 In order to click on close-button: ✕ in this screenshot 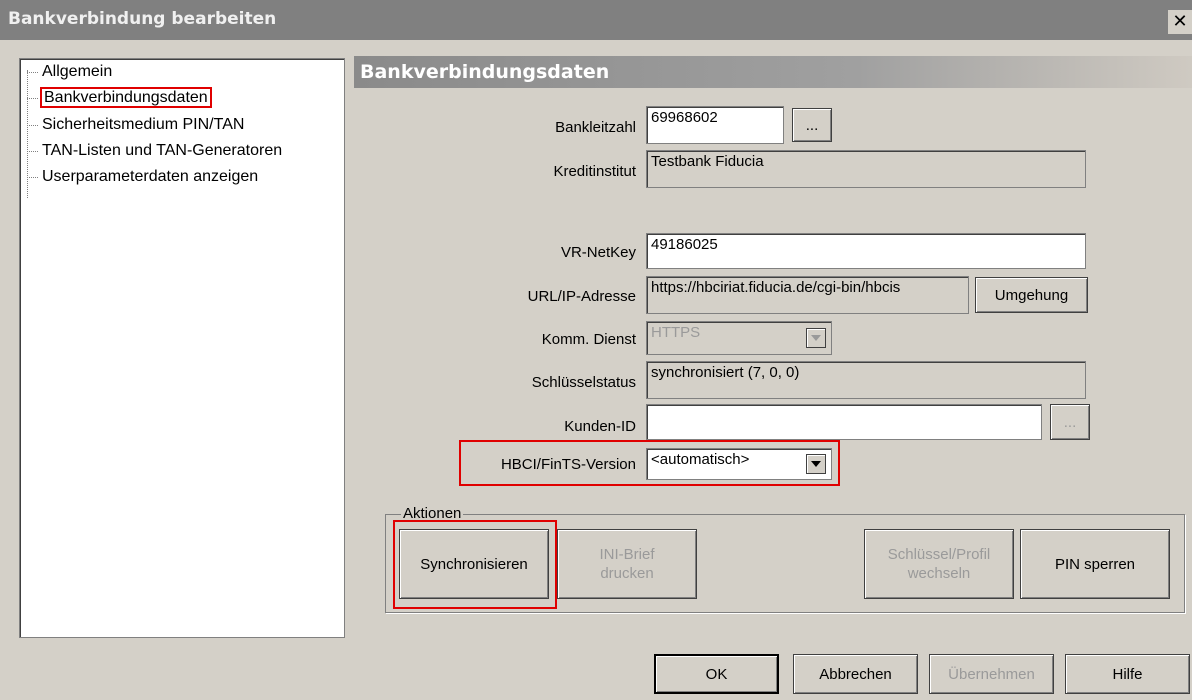, I will do `click(1180, 22)`.